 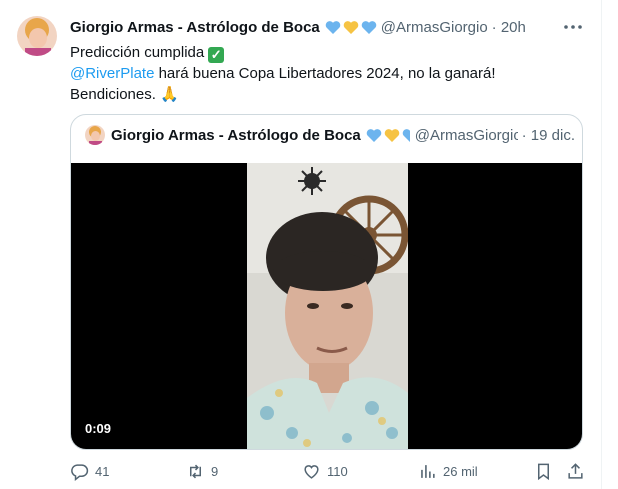 What do you see at coordinates (37, 36) in the screenshot?
I see `author-avatar` at bounding box center [37, 36].